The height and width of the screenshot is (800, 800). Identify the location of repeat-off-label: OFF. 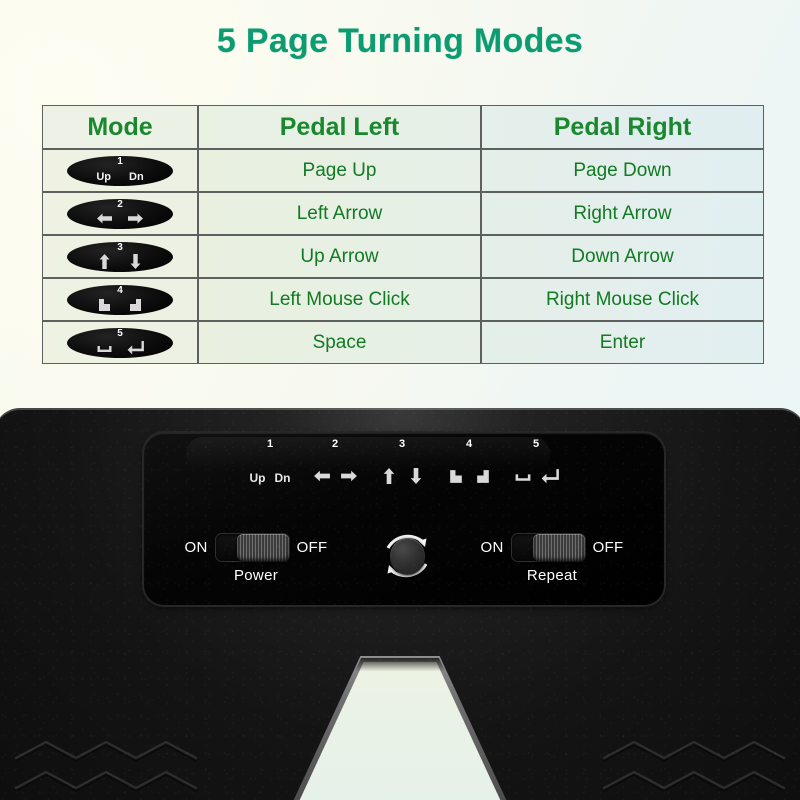
(608, 547).